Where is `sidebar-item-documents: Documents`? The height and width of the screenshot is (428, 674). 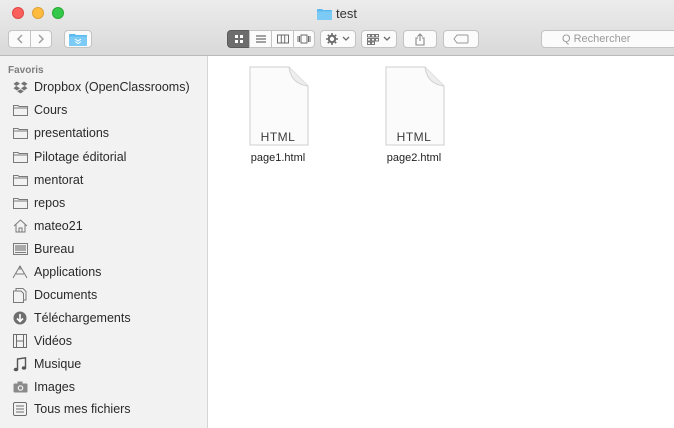
sidebar-item-documents: Documents is located at coordinates (109, 295).